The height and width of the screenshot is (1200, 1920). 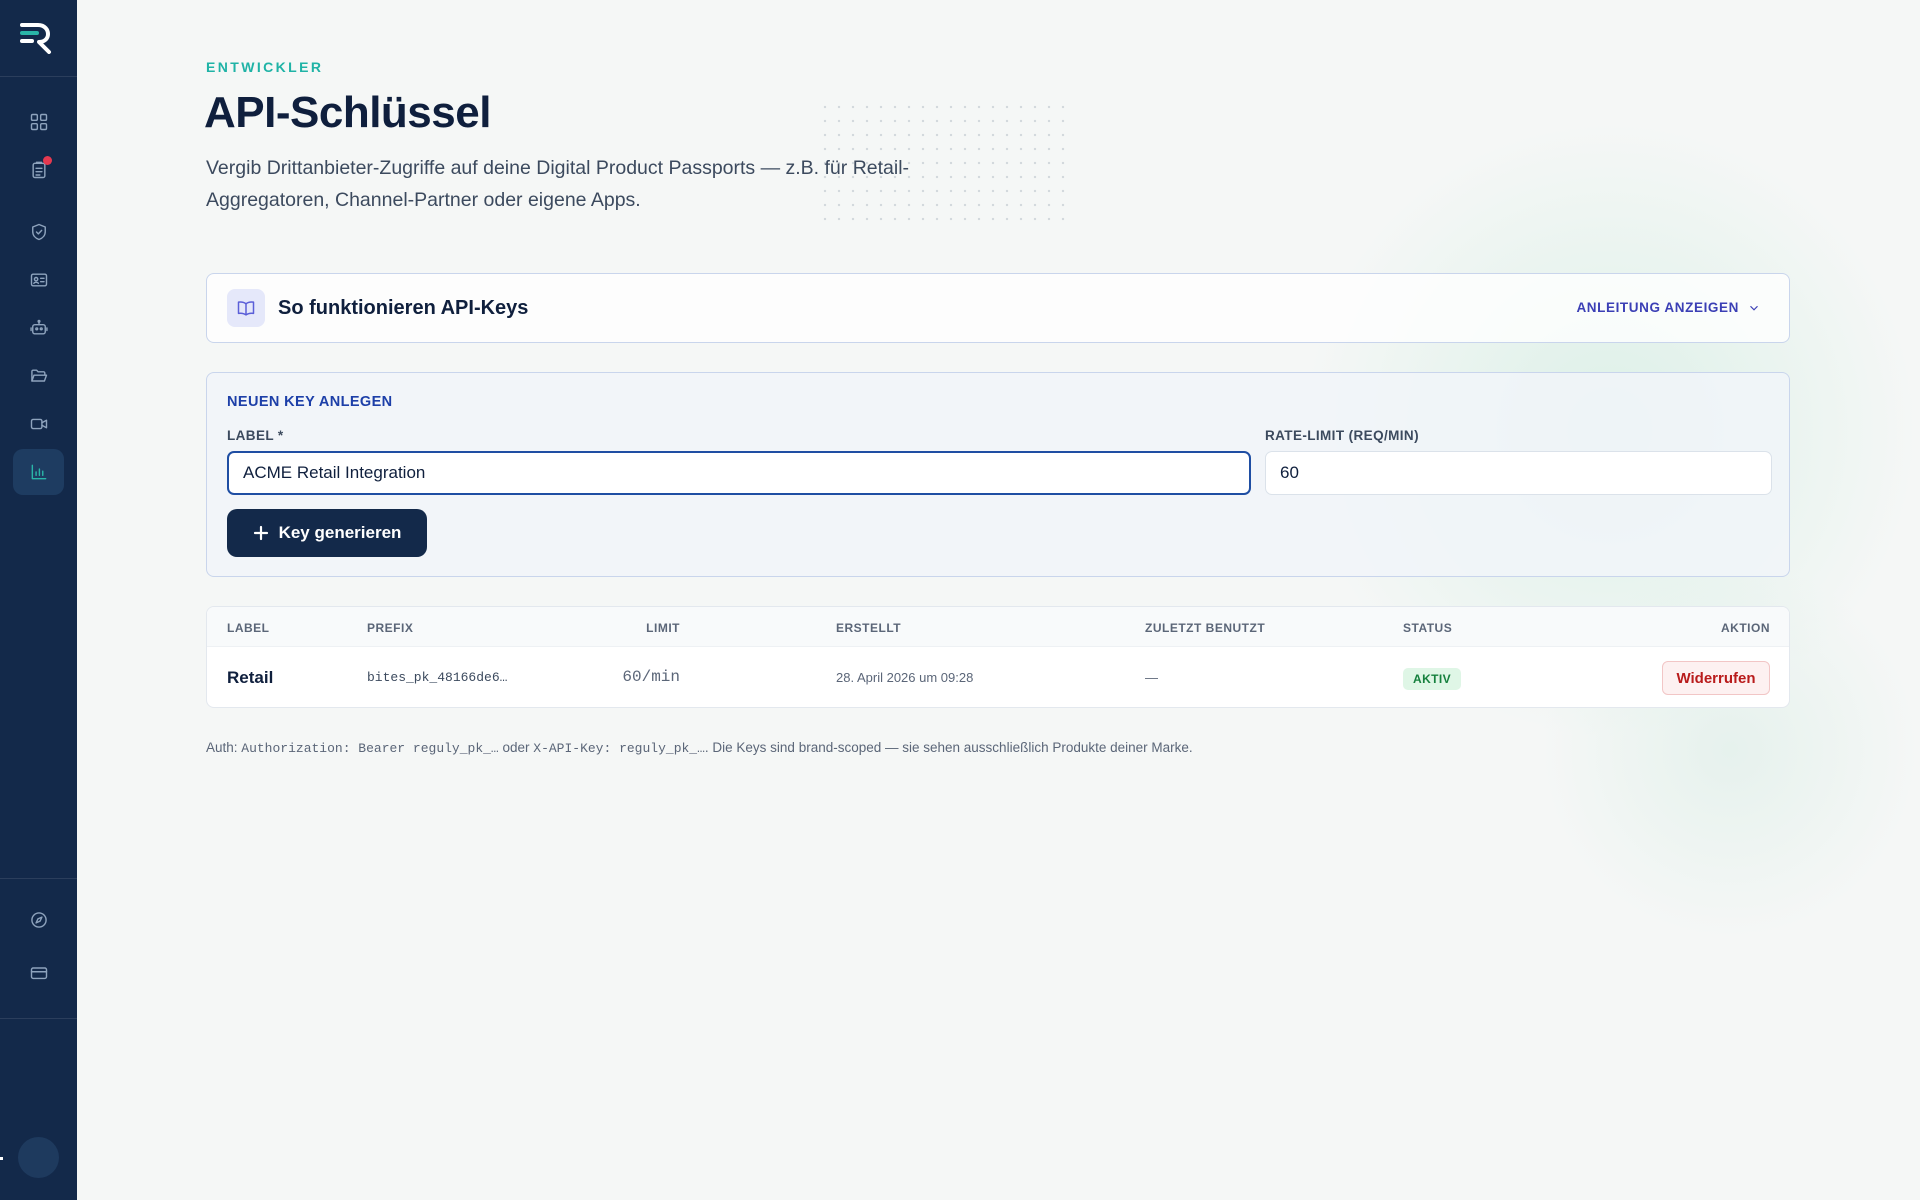 I want to click on generate-key-button: Key generieren, so click(x=327, y=533).